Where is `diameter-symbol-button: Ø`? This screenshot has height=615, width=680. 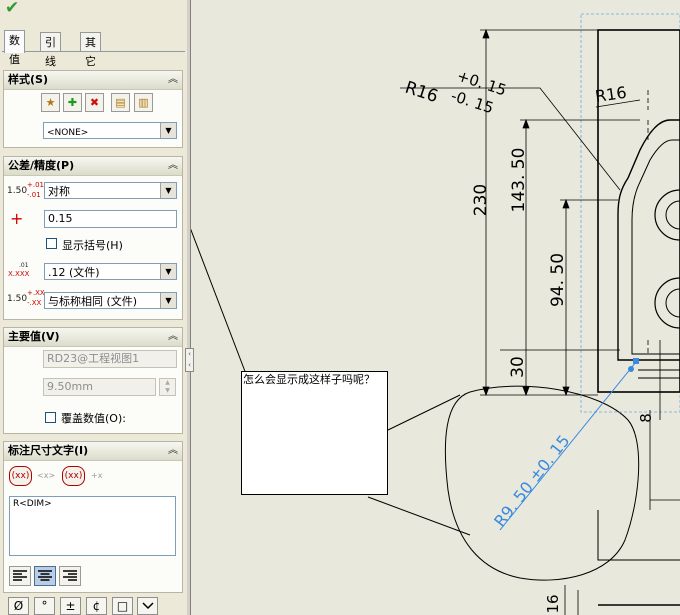 diameter-symbol-button: Ø is located at coordinates (18, 606).